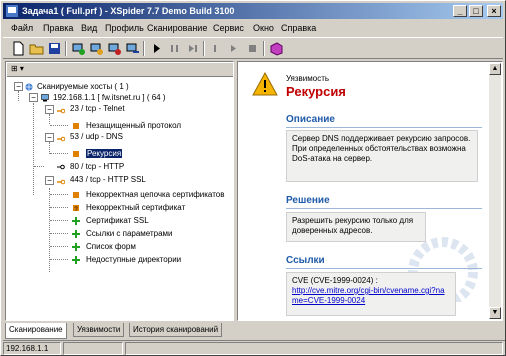 This screenshot has height=356, width=506. I want to click on open-folder-icon, so click(36, 48).